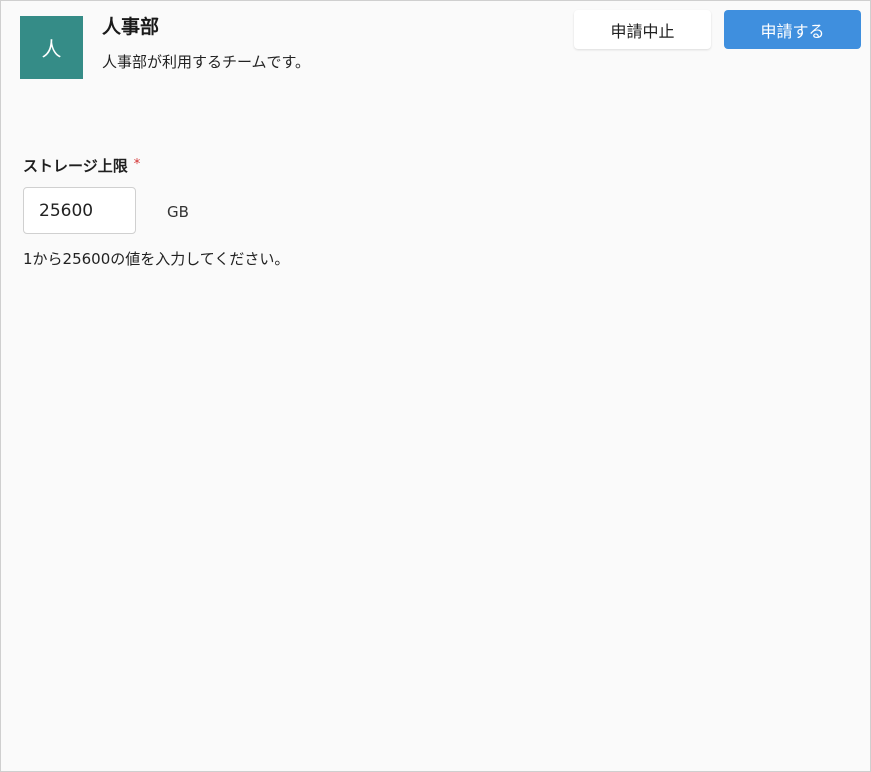 Image resolution: width=871 pixels, height=772 pixels. Describe the element at coordinates (137, 164) in the screenshot. I see `required-mark: *` at that location.